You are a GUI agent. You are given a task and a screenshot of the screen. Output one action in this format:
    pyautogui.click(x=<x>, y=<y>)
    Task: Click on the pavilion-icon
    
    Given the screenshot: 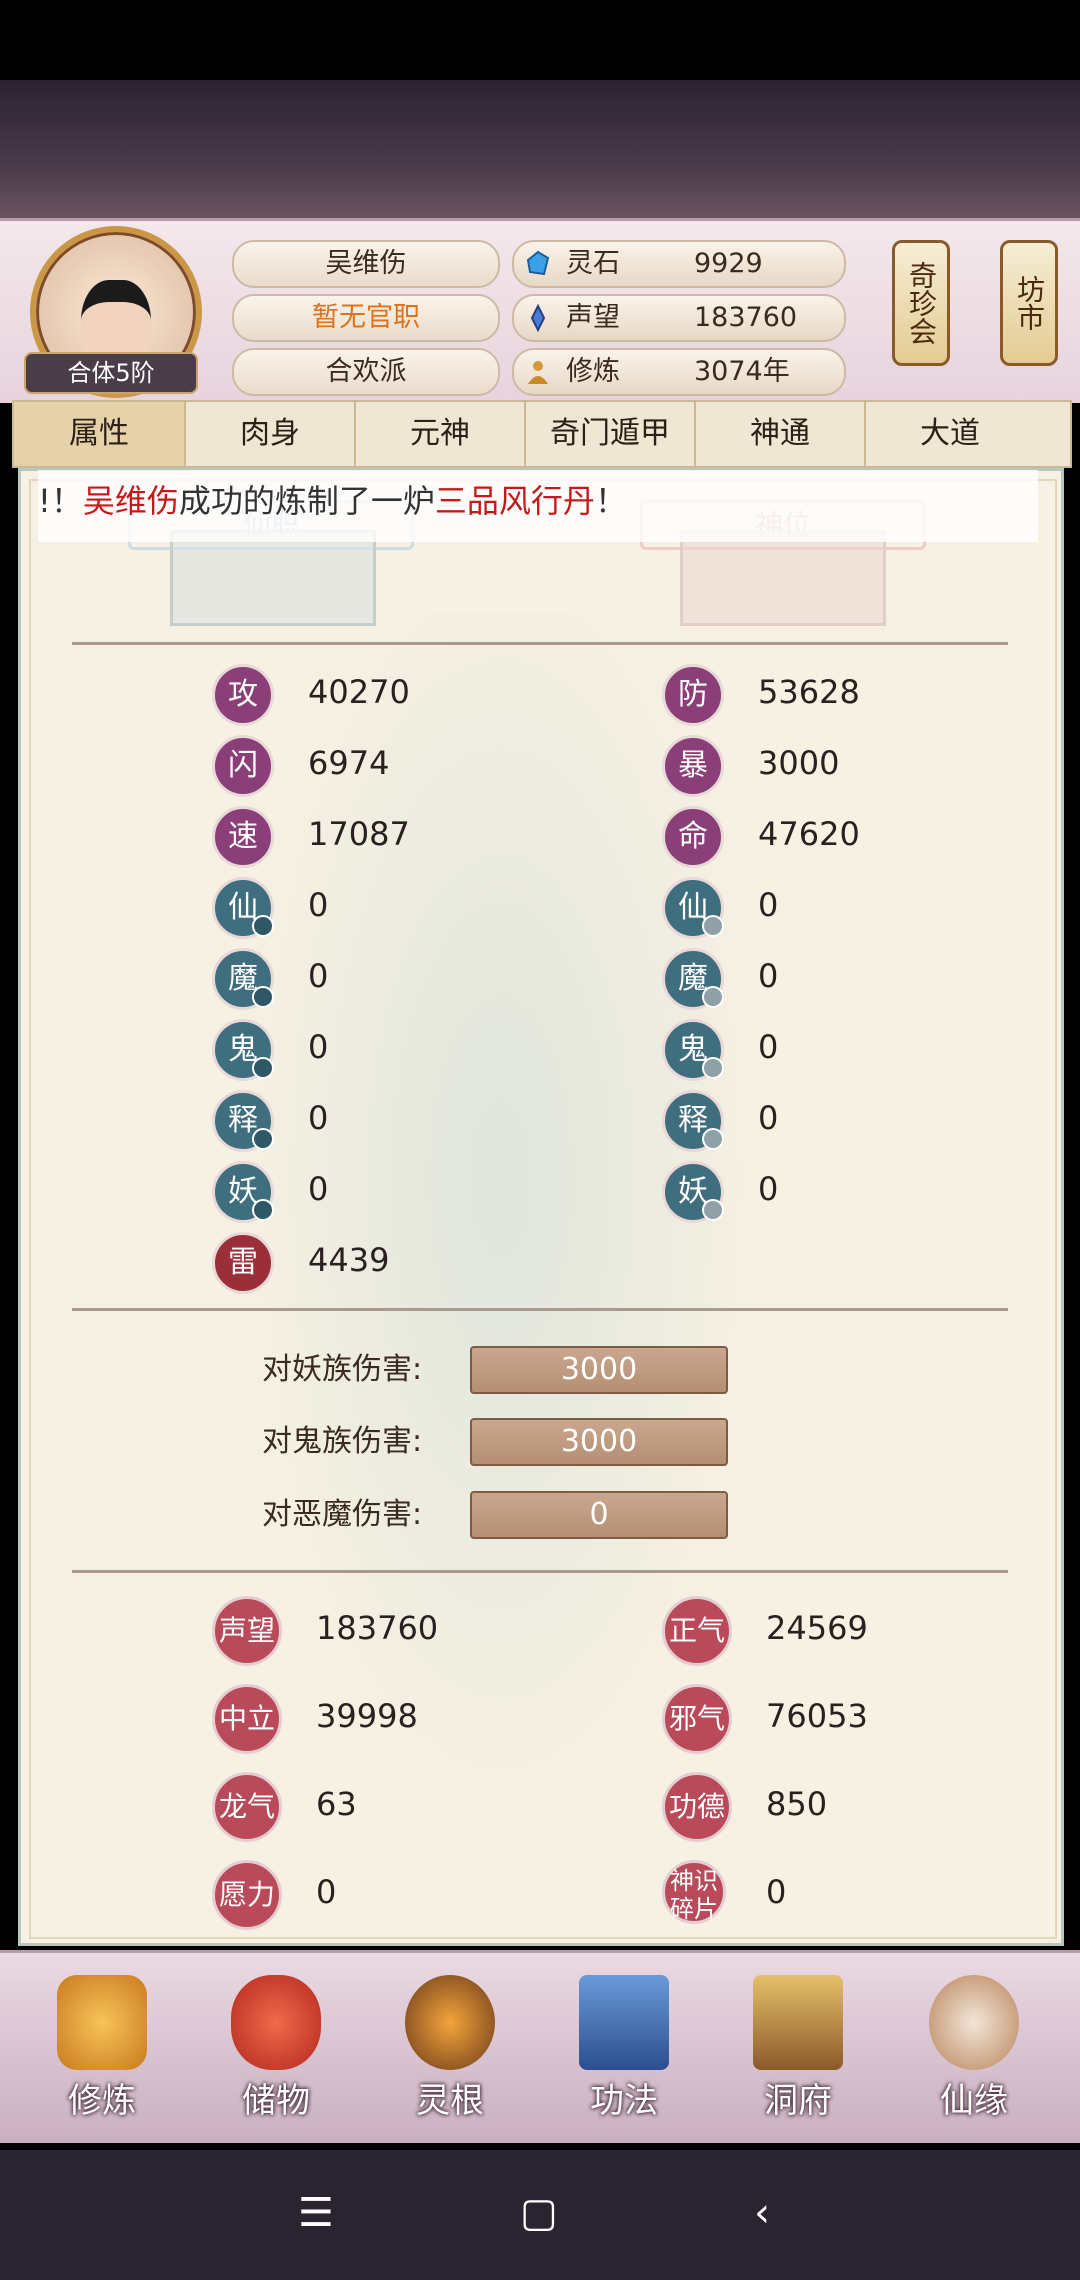 What is the action you would take?
    pyautogui.click(x=798, y=2022)
    